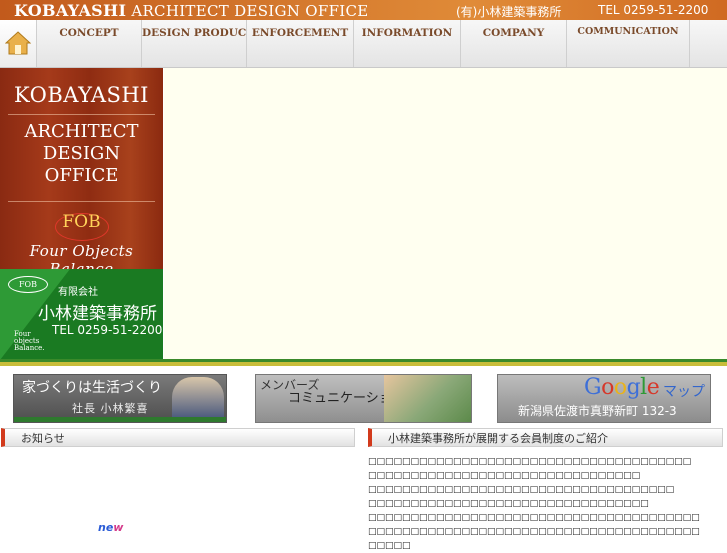 The image size is (727, 553). What do you see at coordinates (107, 330) in the screenshot?
I see `company-tel: TEL 0259-51-2200` at bounding box center [107, 330].